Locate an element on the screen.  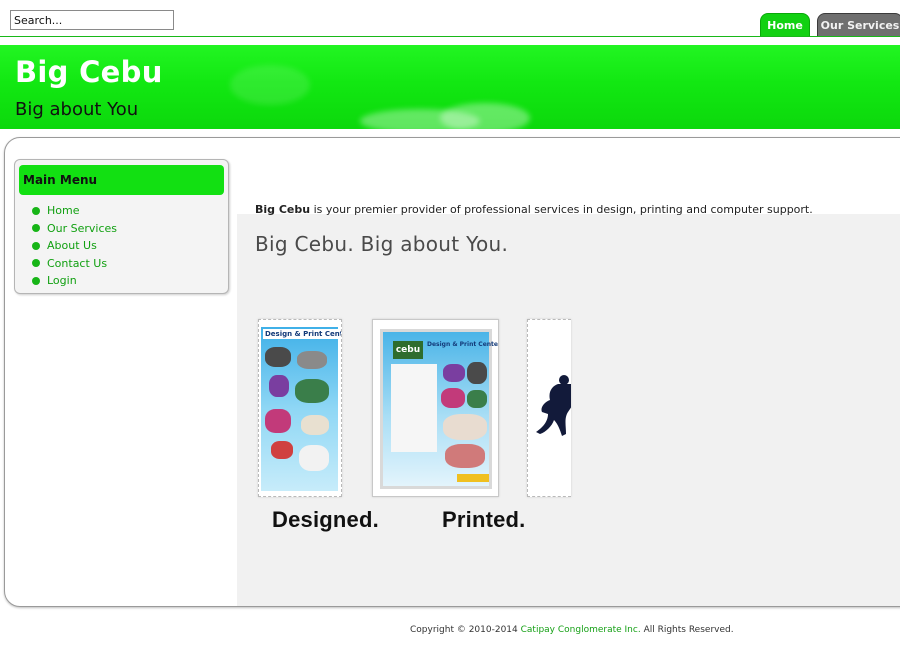
main-menu-title: Main Menu is located at coordinates (121, 180).